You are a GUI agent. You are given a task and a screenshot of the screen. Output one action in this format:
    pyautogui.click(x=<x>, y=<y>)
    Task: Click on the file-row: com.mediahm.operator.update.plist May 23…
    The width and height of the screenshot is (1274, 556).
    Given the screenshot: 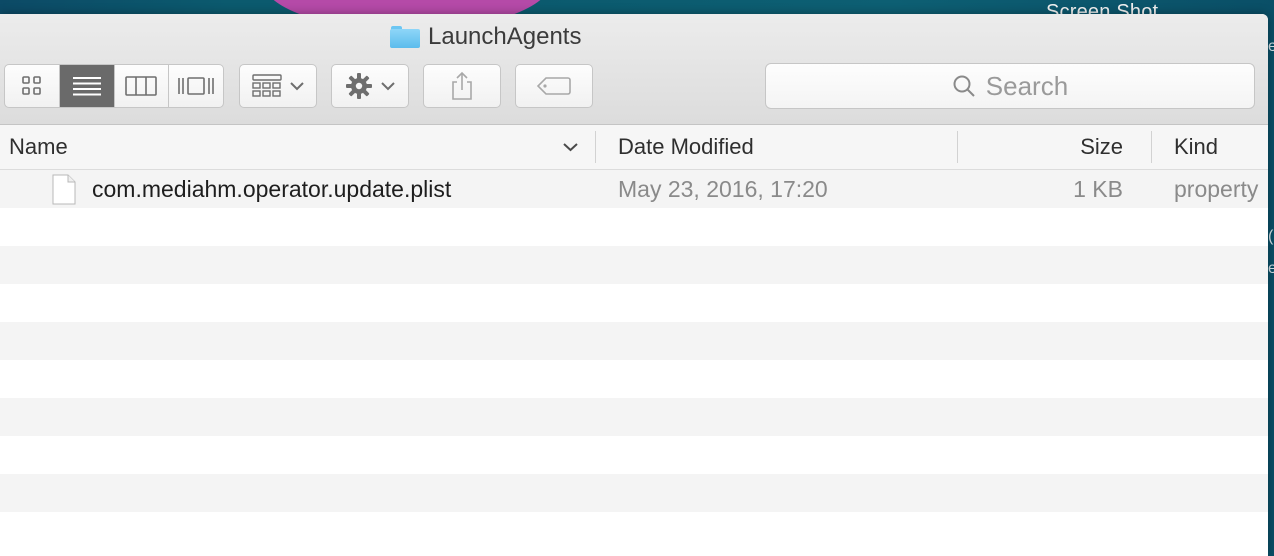 What is the action you would take?
    pyautogui.click(x=634, y=189)
    